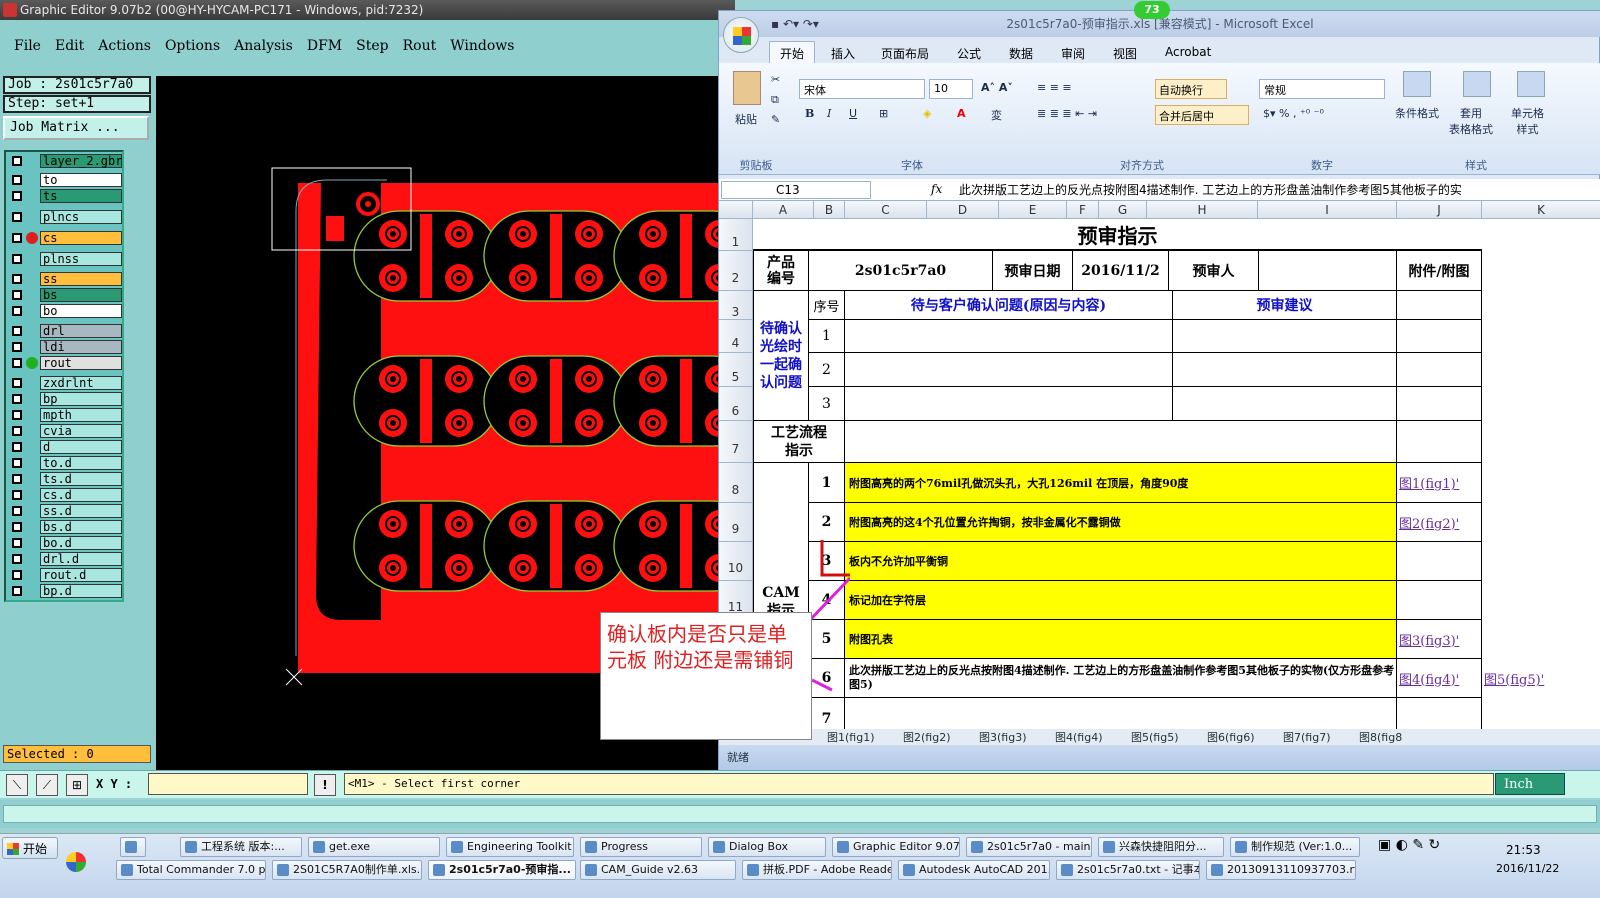  What do you see at coordinates (81, 575) in the screenshot?
I see `layer-name: rout.d` at bounding box center [81, 575].